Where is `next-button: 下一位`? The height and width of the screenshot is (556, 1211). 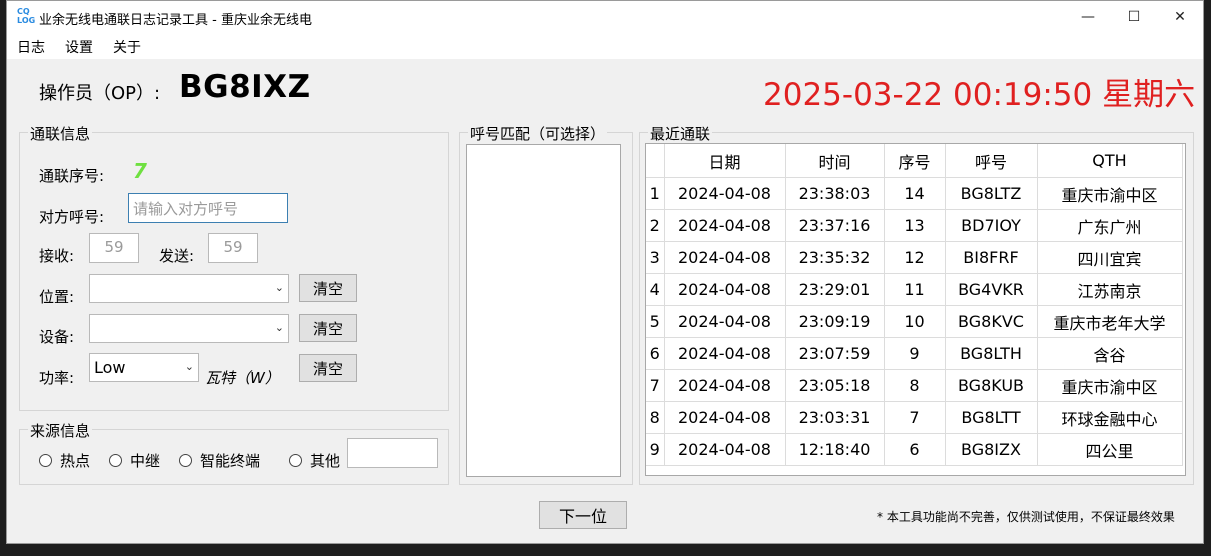
next-button: 下一位 is located at coordinates (583, 515).